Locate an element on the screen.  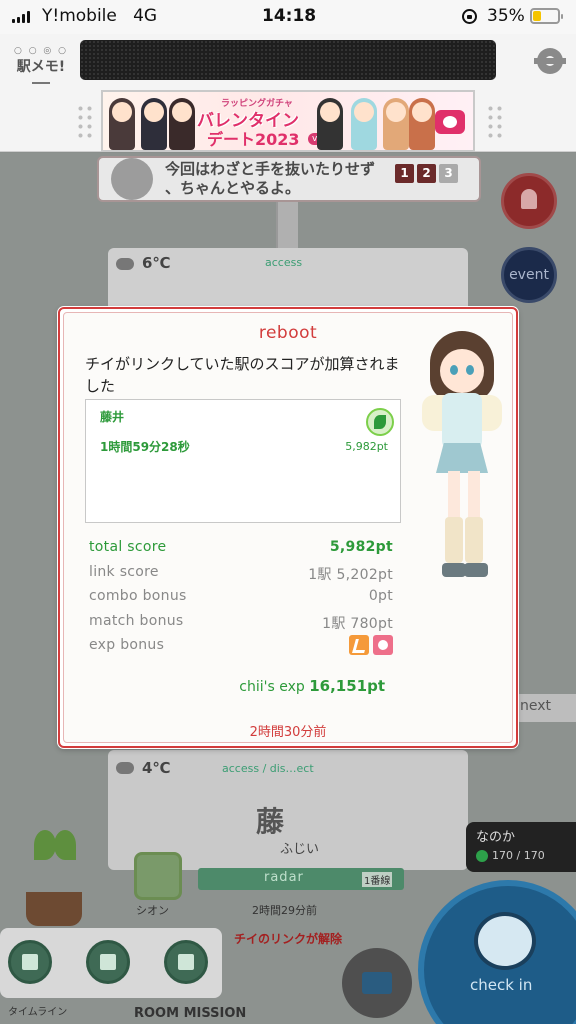
event-banner: ラッピングガチャ バレンタイン デート2023 vol.3 is located at coordinates (288, 121).